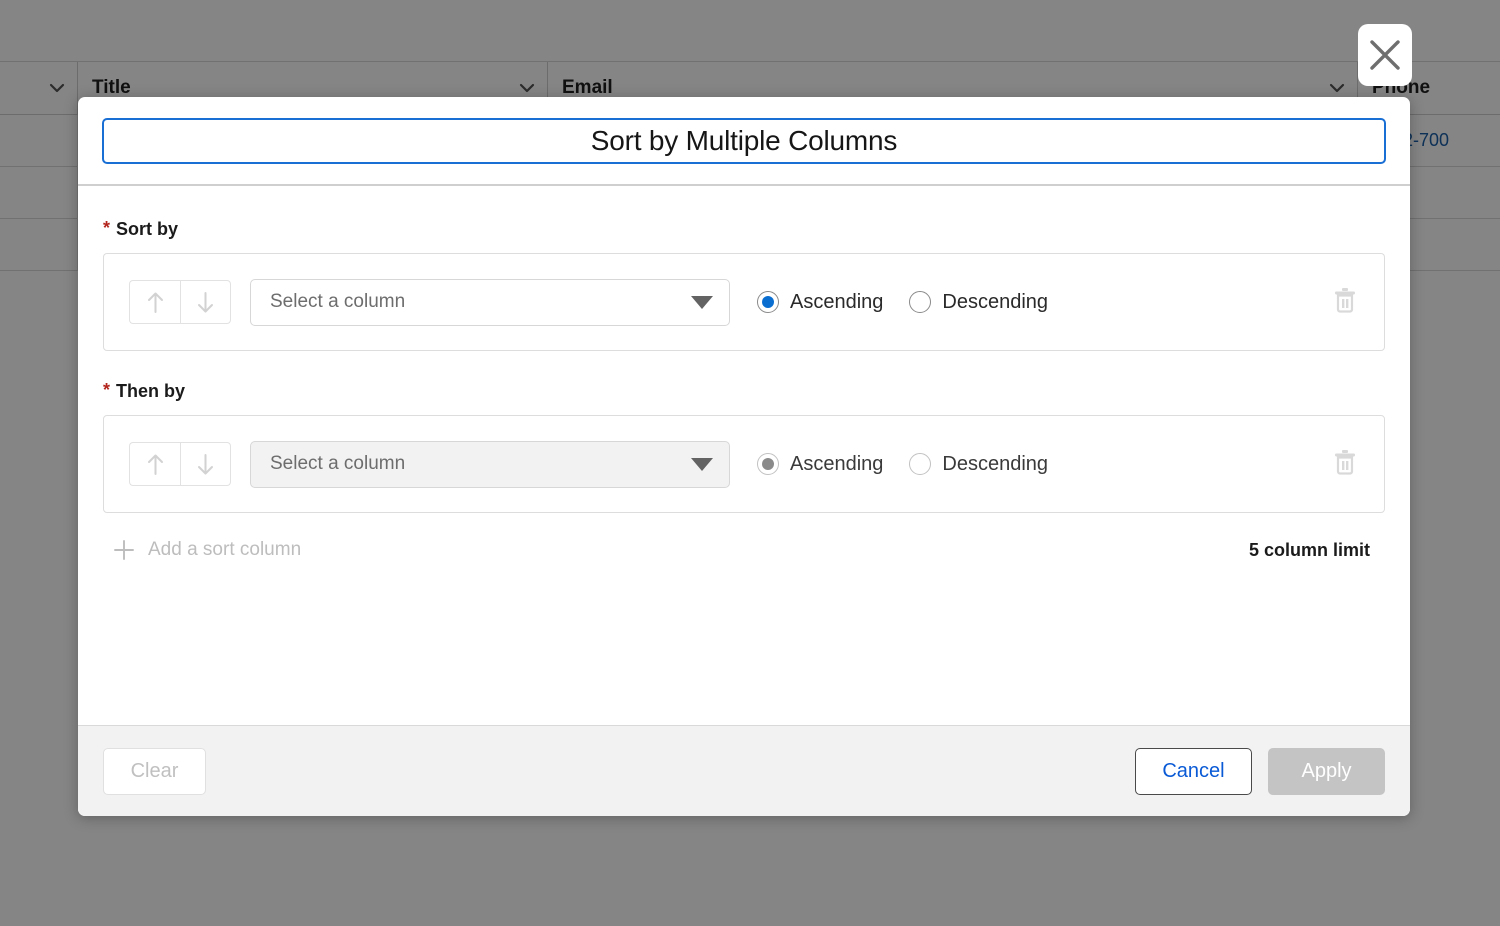  Describe the element at coordinates (151, 391) in the screenshot. I see `then-by-label-text: Then by` at that location.